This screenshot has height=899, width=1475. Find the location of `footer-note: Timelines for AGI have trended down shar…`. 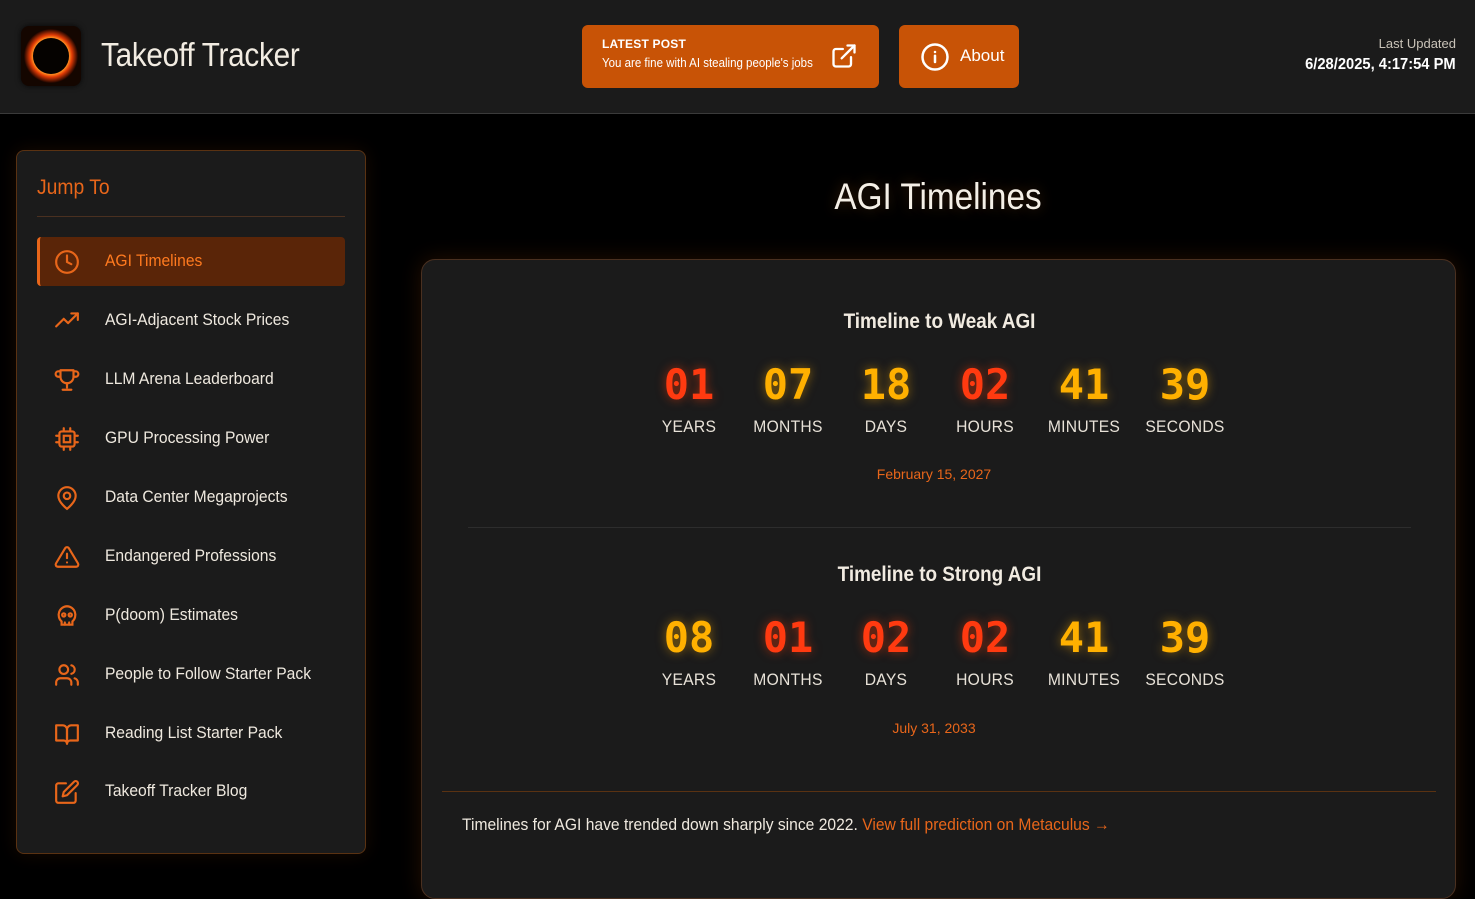

footer-note: Timelines for AGI have trended down shar… is located at coordinates (660, 824).